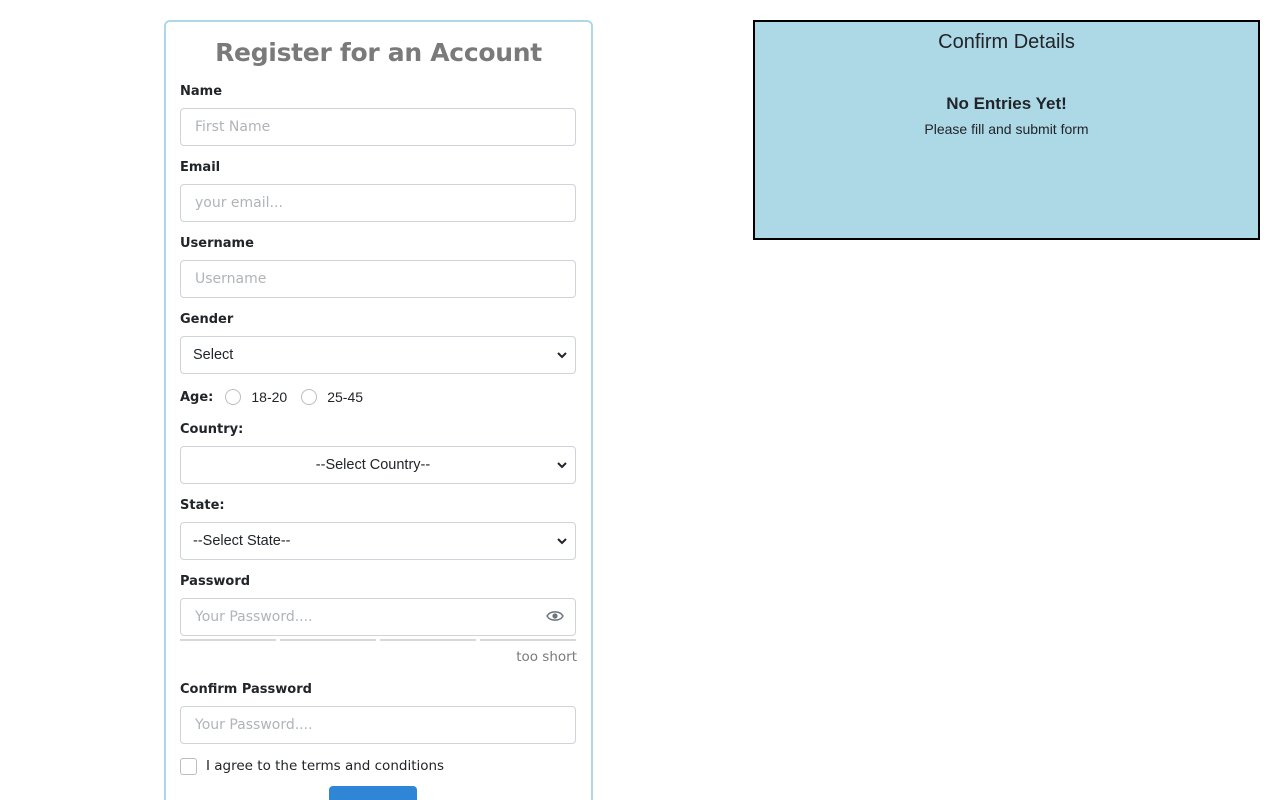 This screenshot has width=1280, height=800. Describe the element at coordinates (378, 640) in the screenshot. I see `password-strength-meter` at that location.